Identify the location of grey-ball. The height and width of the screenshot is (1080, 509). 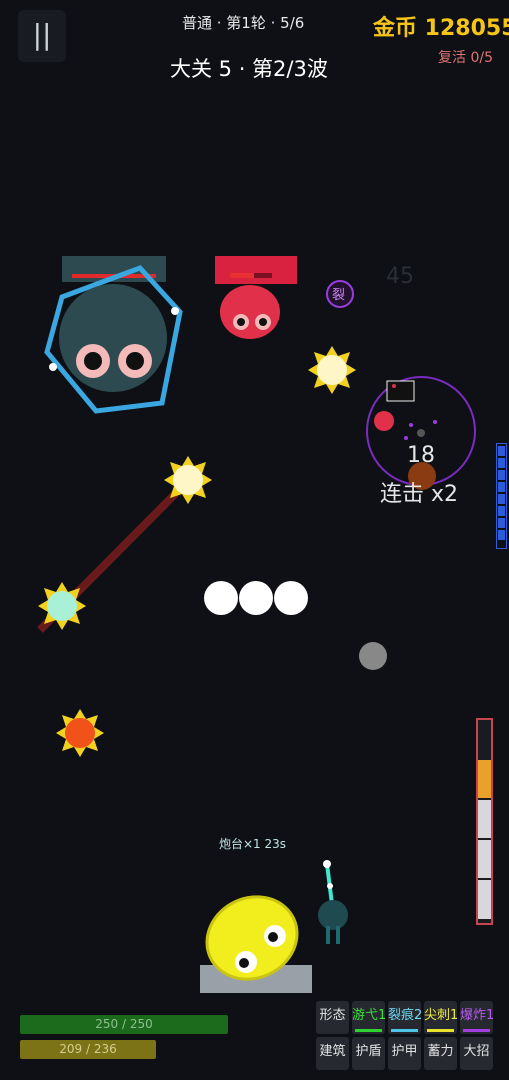
(373, 656).